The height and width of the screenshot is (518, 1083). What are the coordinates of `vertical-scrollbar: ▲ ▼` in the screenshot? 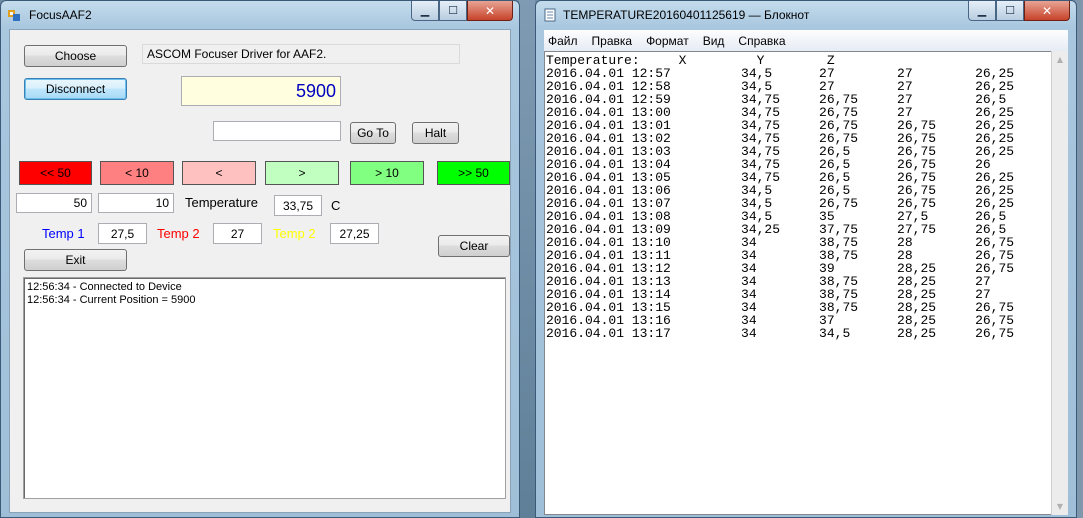 It's located at (1059, 283).